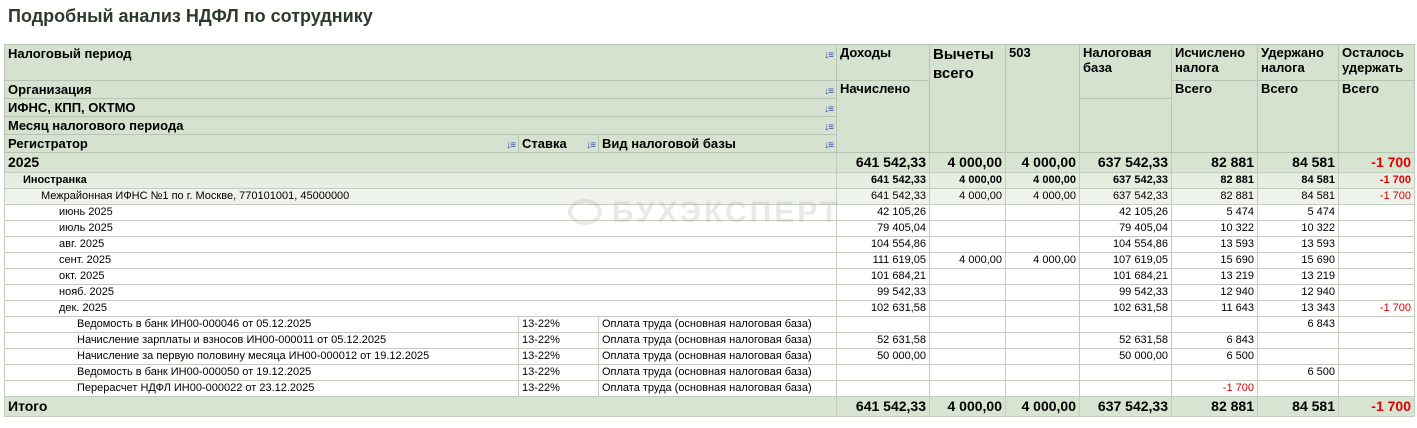 The image size is (1417, 428). I want to click on row-label: Итого, so click(420, 406).